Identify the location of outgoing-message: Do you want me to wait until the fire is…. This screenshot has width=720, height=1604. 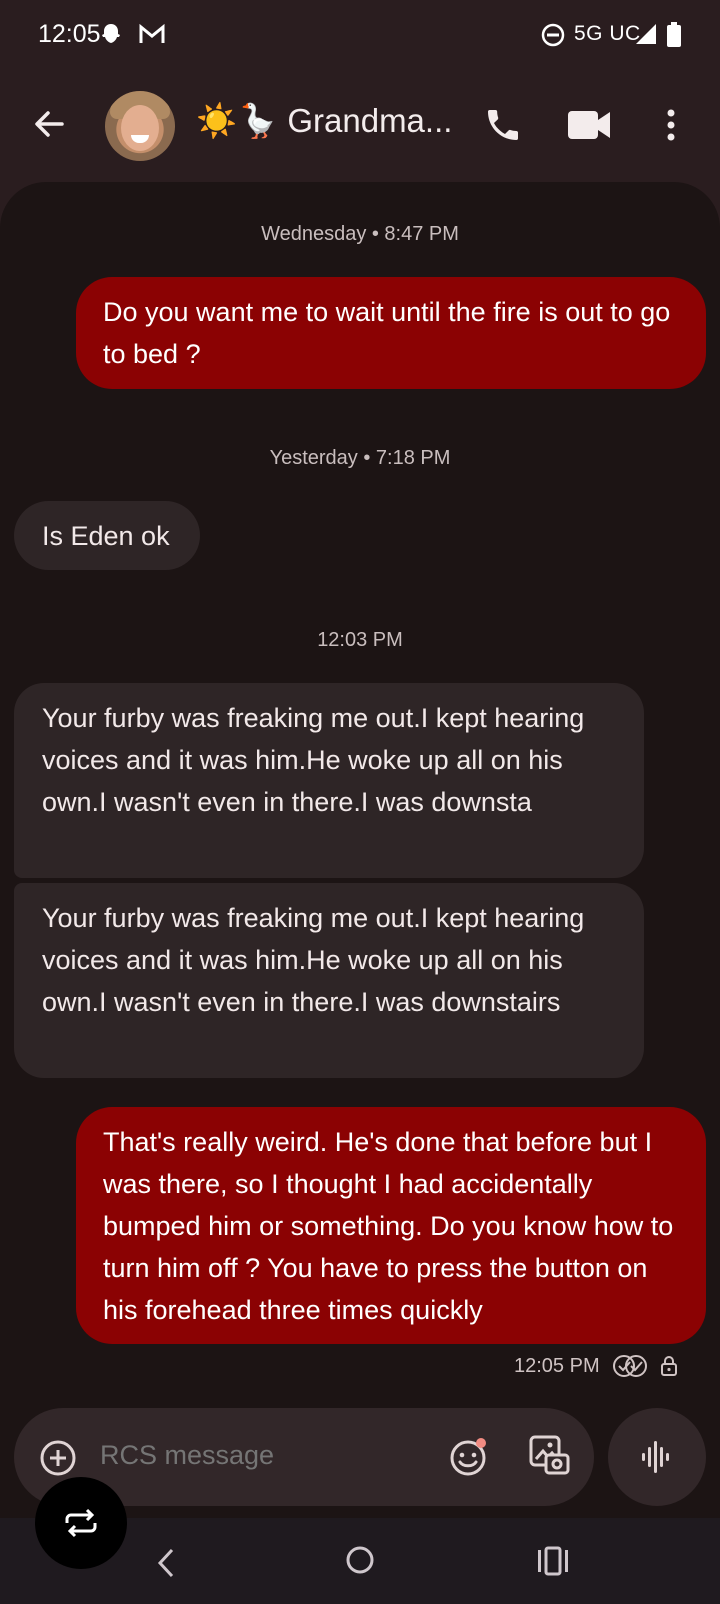
(391, 333).